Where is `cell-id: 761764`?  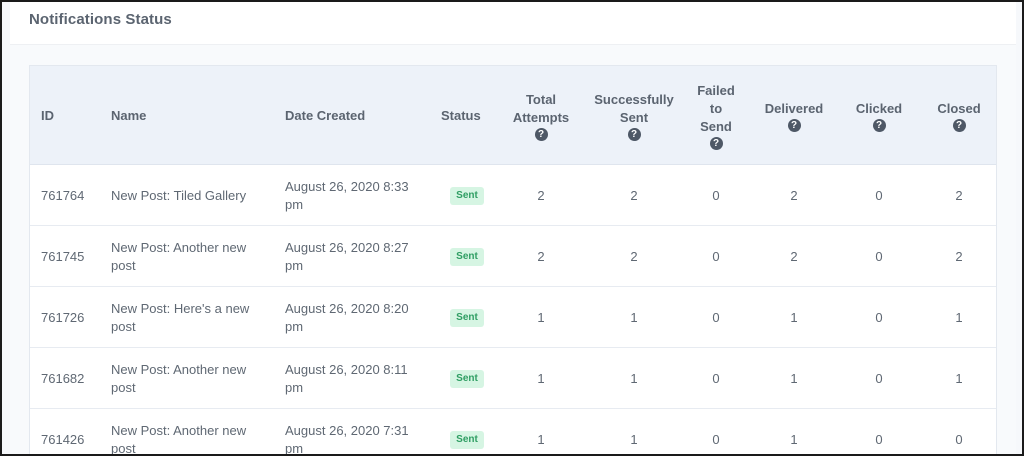
cell-id: 761764 is located at coordinates (63, 195).